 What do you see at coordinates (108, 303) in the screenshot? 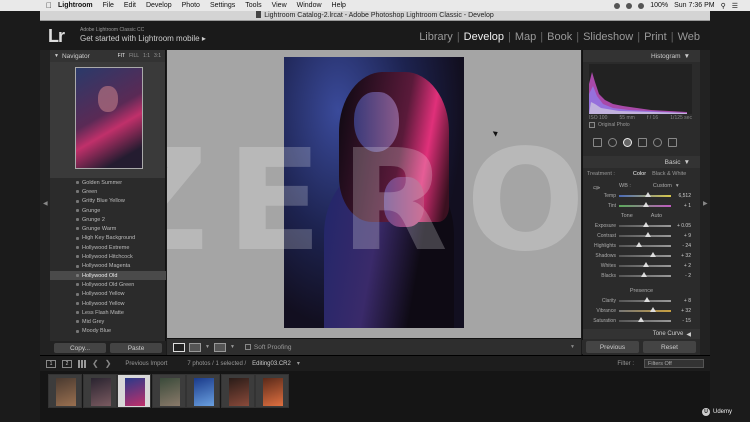
I see `preset-item: Hollywood Yellow` at bounding box center [108, 303].